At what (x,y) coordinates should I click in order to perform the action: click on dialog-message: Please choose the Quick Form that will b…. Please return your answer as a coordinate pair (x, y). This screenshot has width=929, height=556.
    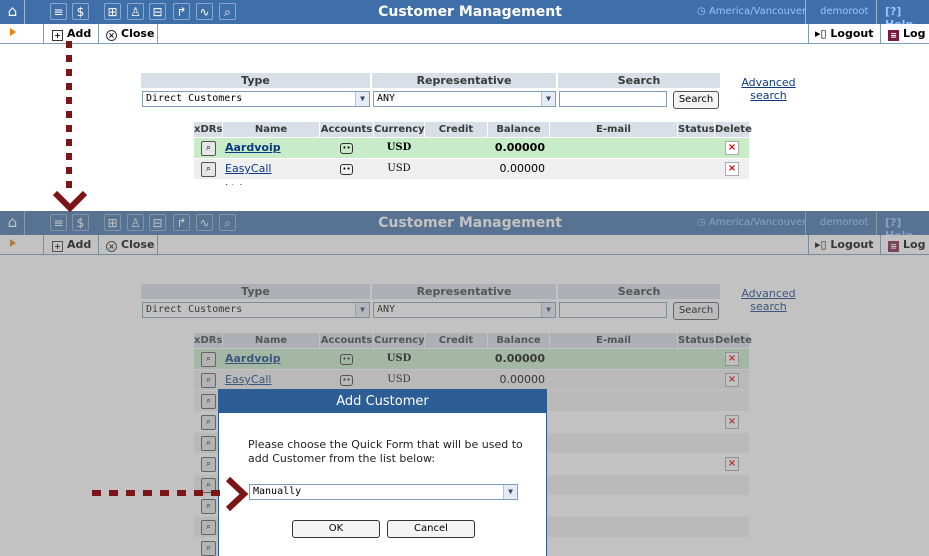
    Looking at the image, I should click on (385, 451).